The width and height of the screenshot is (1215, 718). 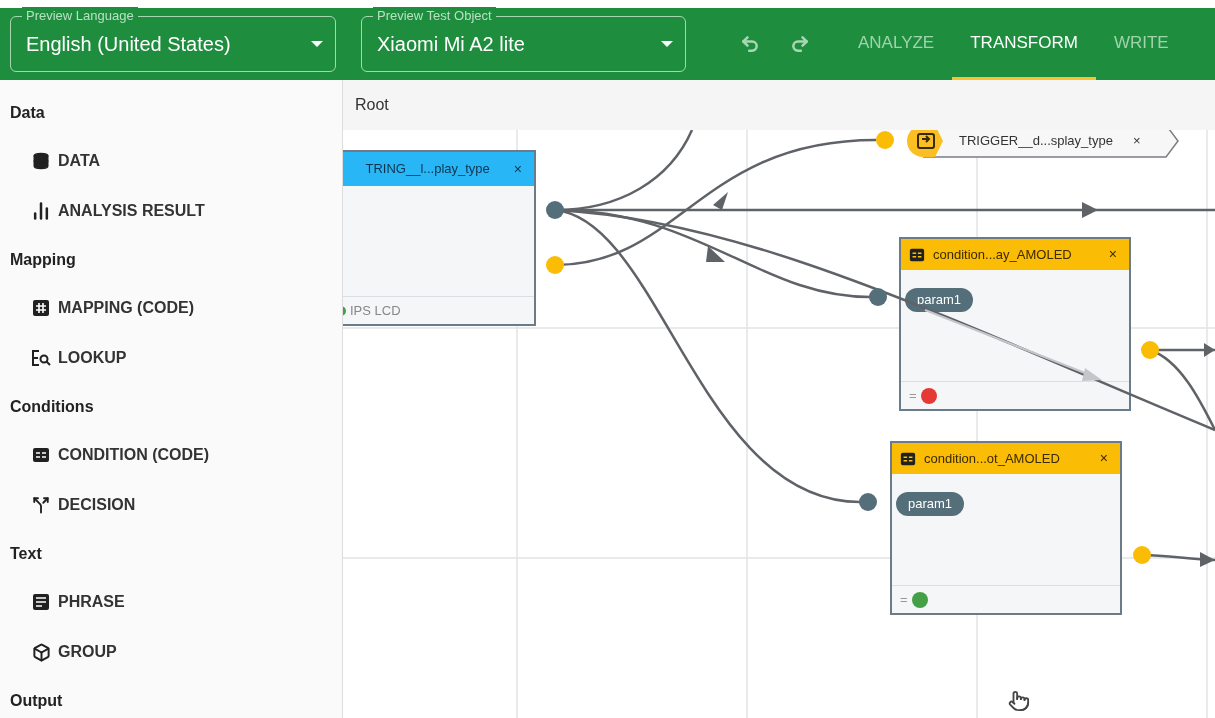 I want to click on hash-icon, so click(x=41, y=308).